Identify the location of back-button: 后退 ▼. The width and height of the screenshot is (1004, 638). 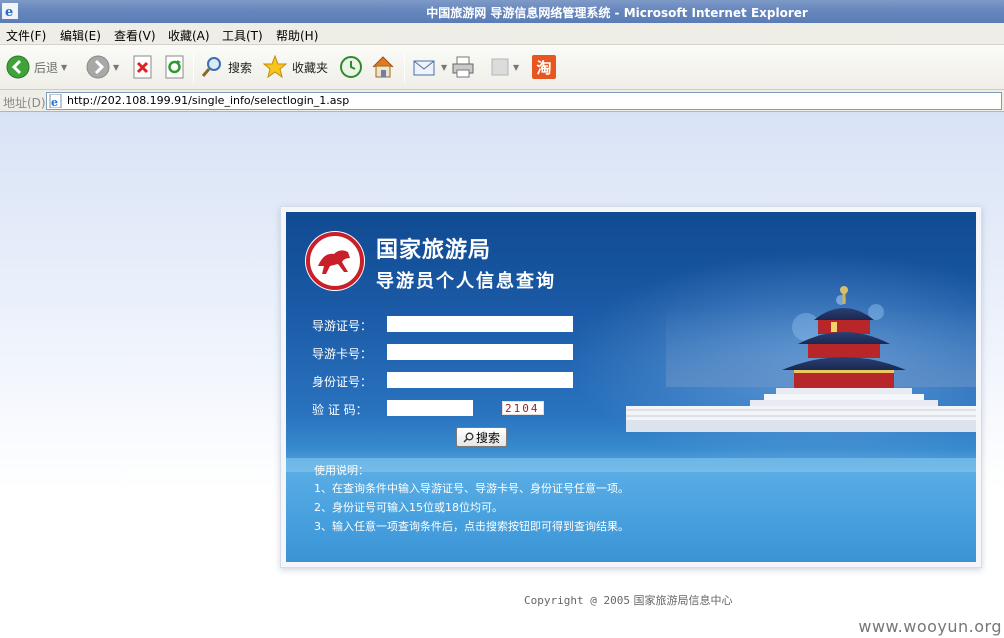
(36, 67).